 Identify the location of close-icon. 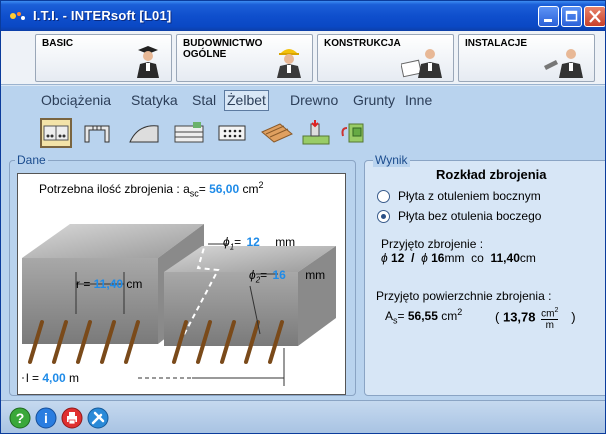
(595, 16).